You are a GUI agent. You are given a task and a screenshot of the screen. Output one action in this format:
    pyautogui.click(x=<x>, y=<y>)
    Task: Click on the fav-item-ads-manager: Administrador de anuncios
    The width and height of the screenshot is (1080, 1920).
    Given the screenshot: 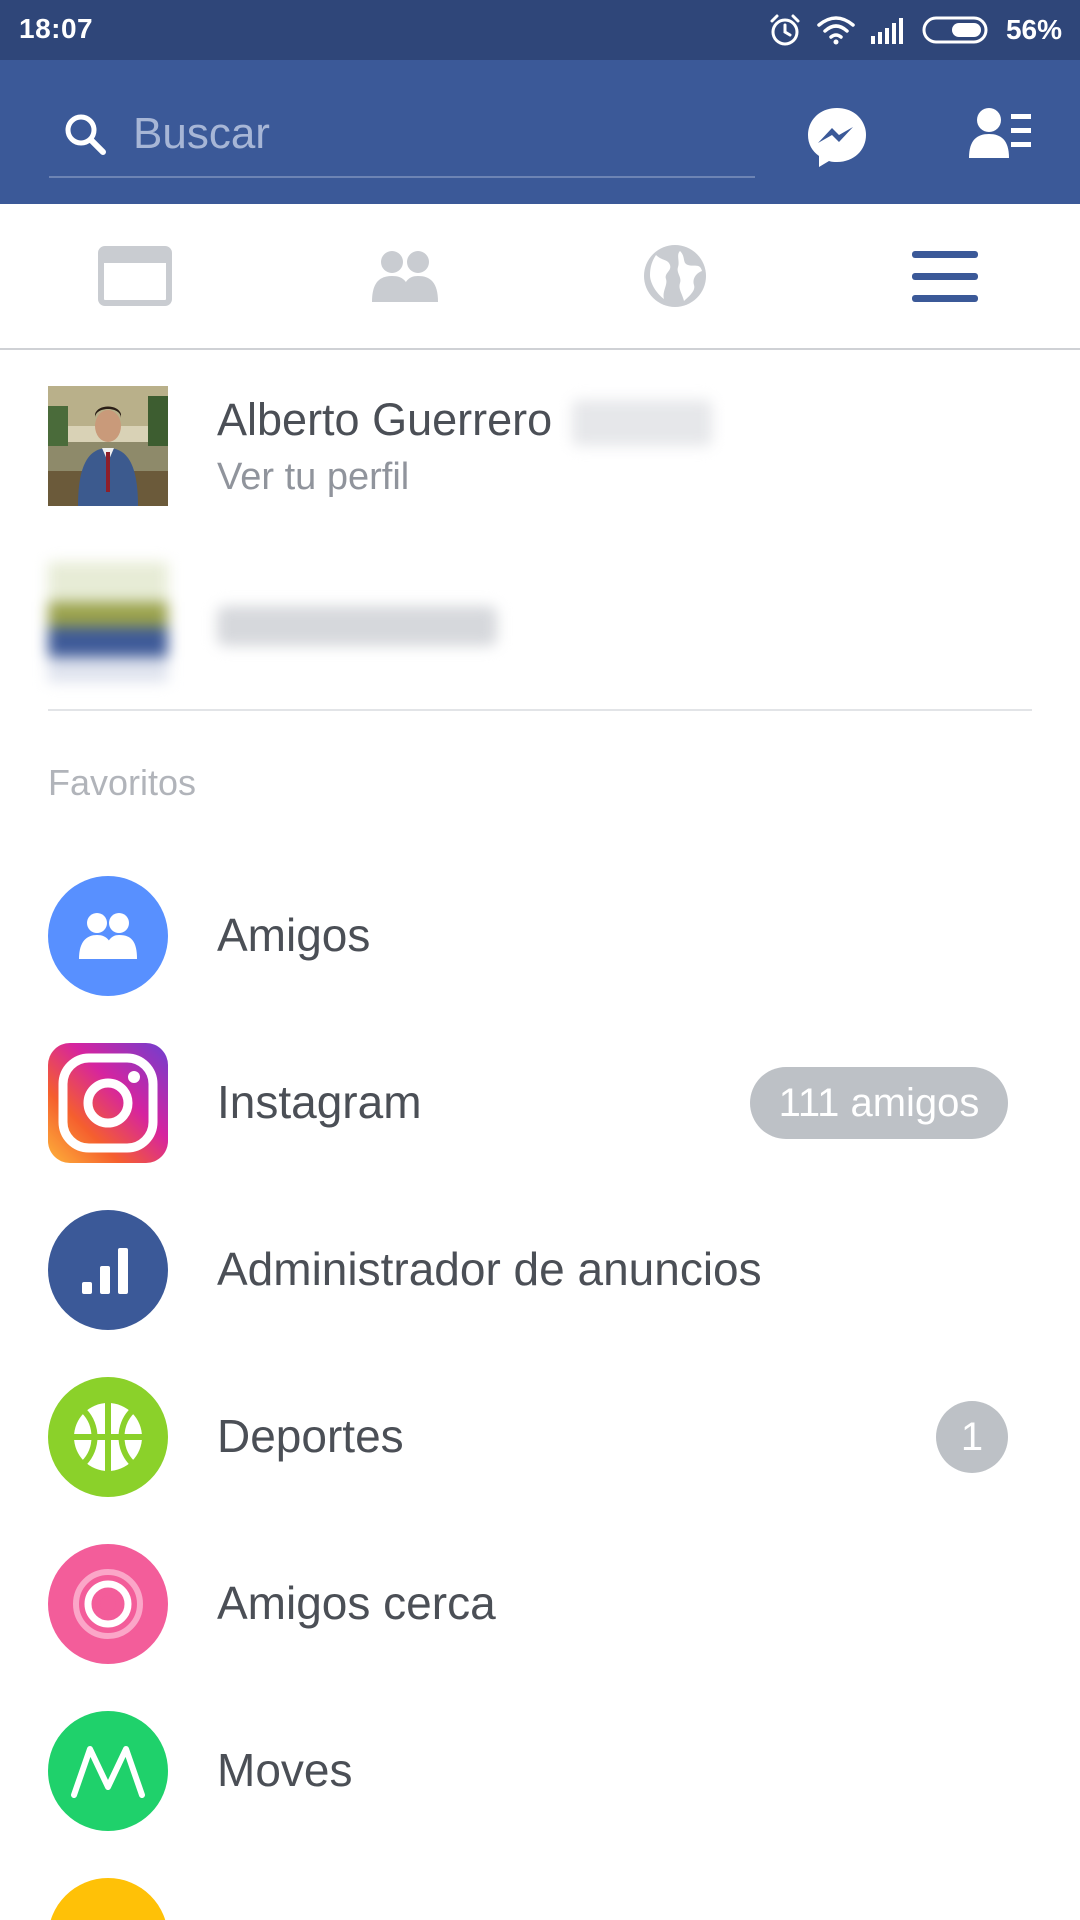 What is the action you would take?
    pyautogui.click(x=540, y=1269)
    